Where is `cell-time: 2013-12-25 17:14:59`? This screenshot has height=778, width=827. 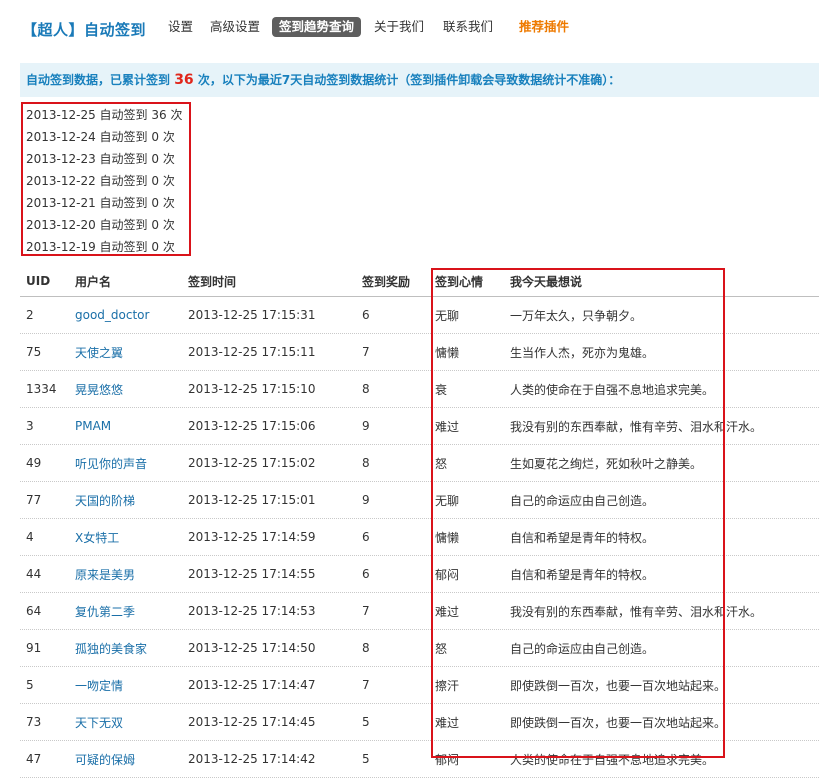
cell-time: 2013-12-25 17:14:59 is located at coordinates (252, 537).